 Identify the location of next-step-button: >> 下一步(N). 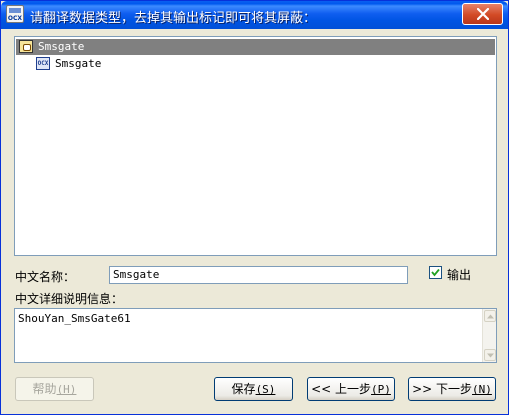
(452, 389).